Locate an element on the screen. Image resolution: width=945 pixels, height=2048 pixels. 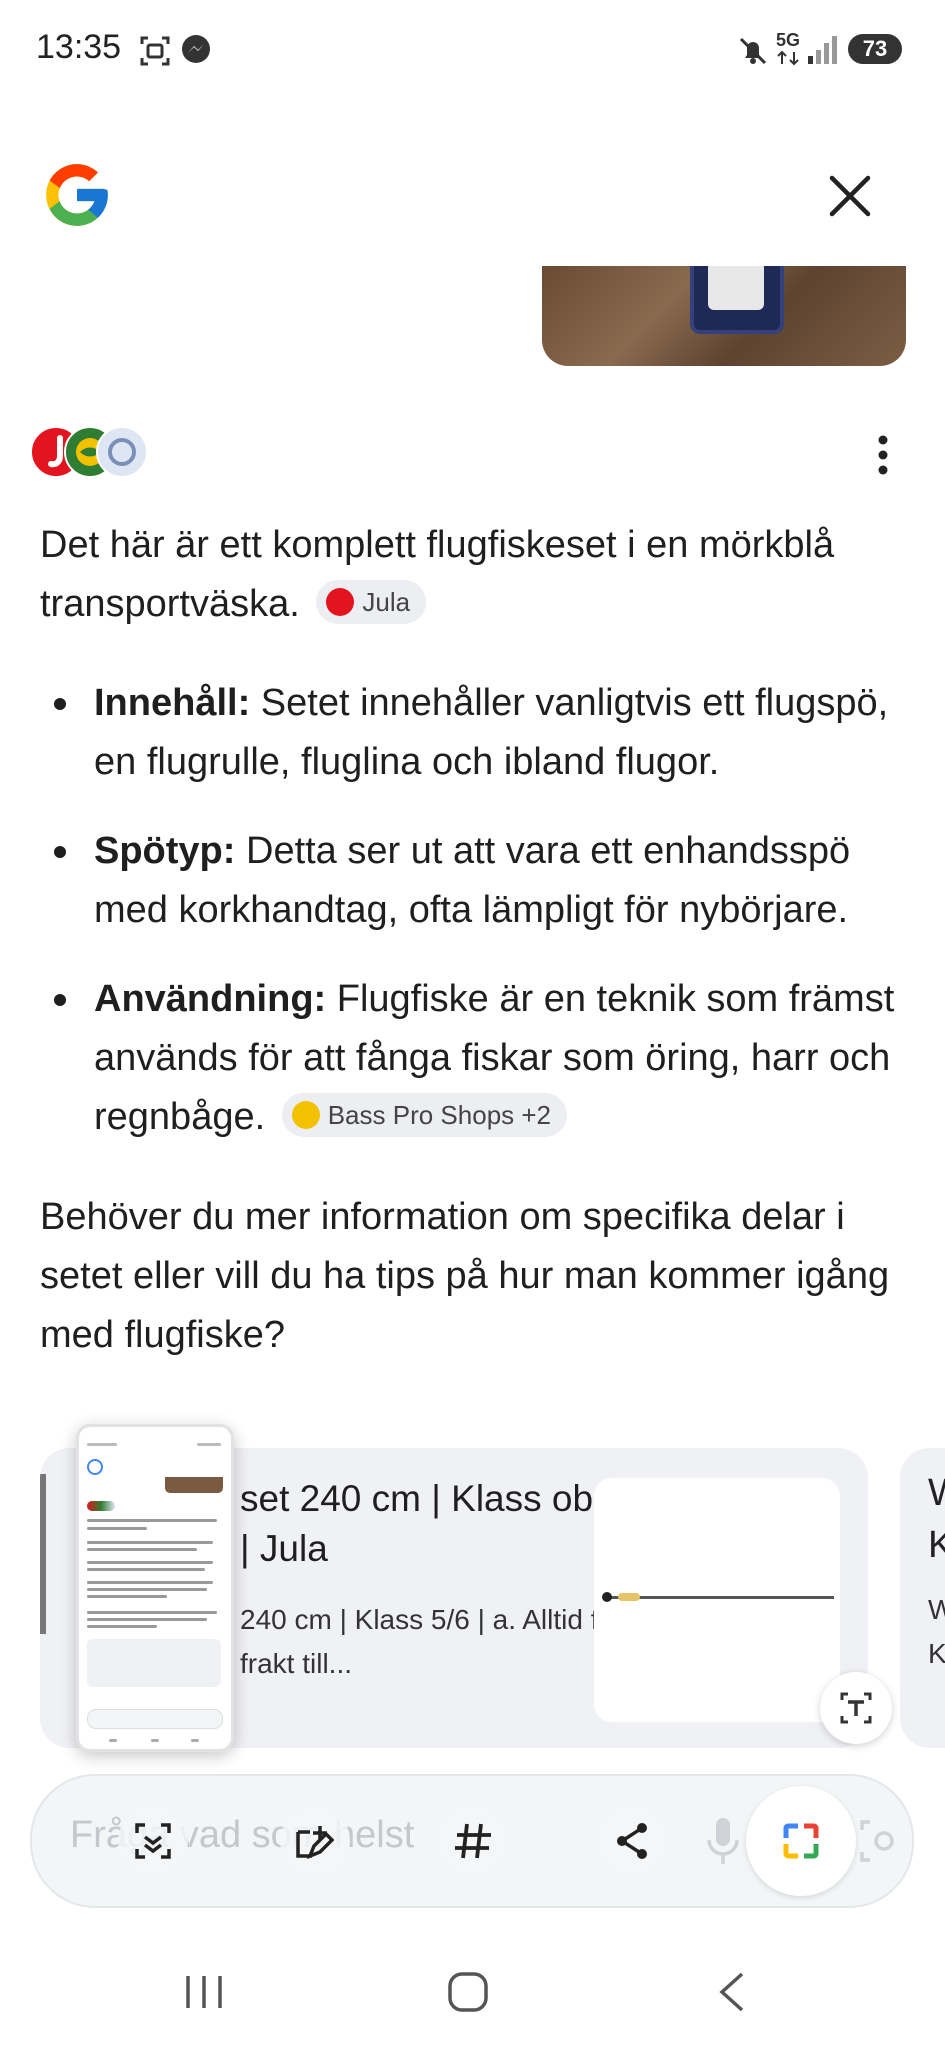
recents-icon is located at coordinates (204, 1992).